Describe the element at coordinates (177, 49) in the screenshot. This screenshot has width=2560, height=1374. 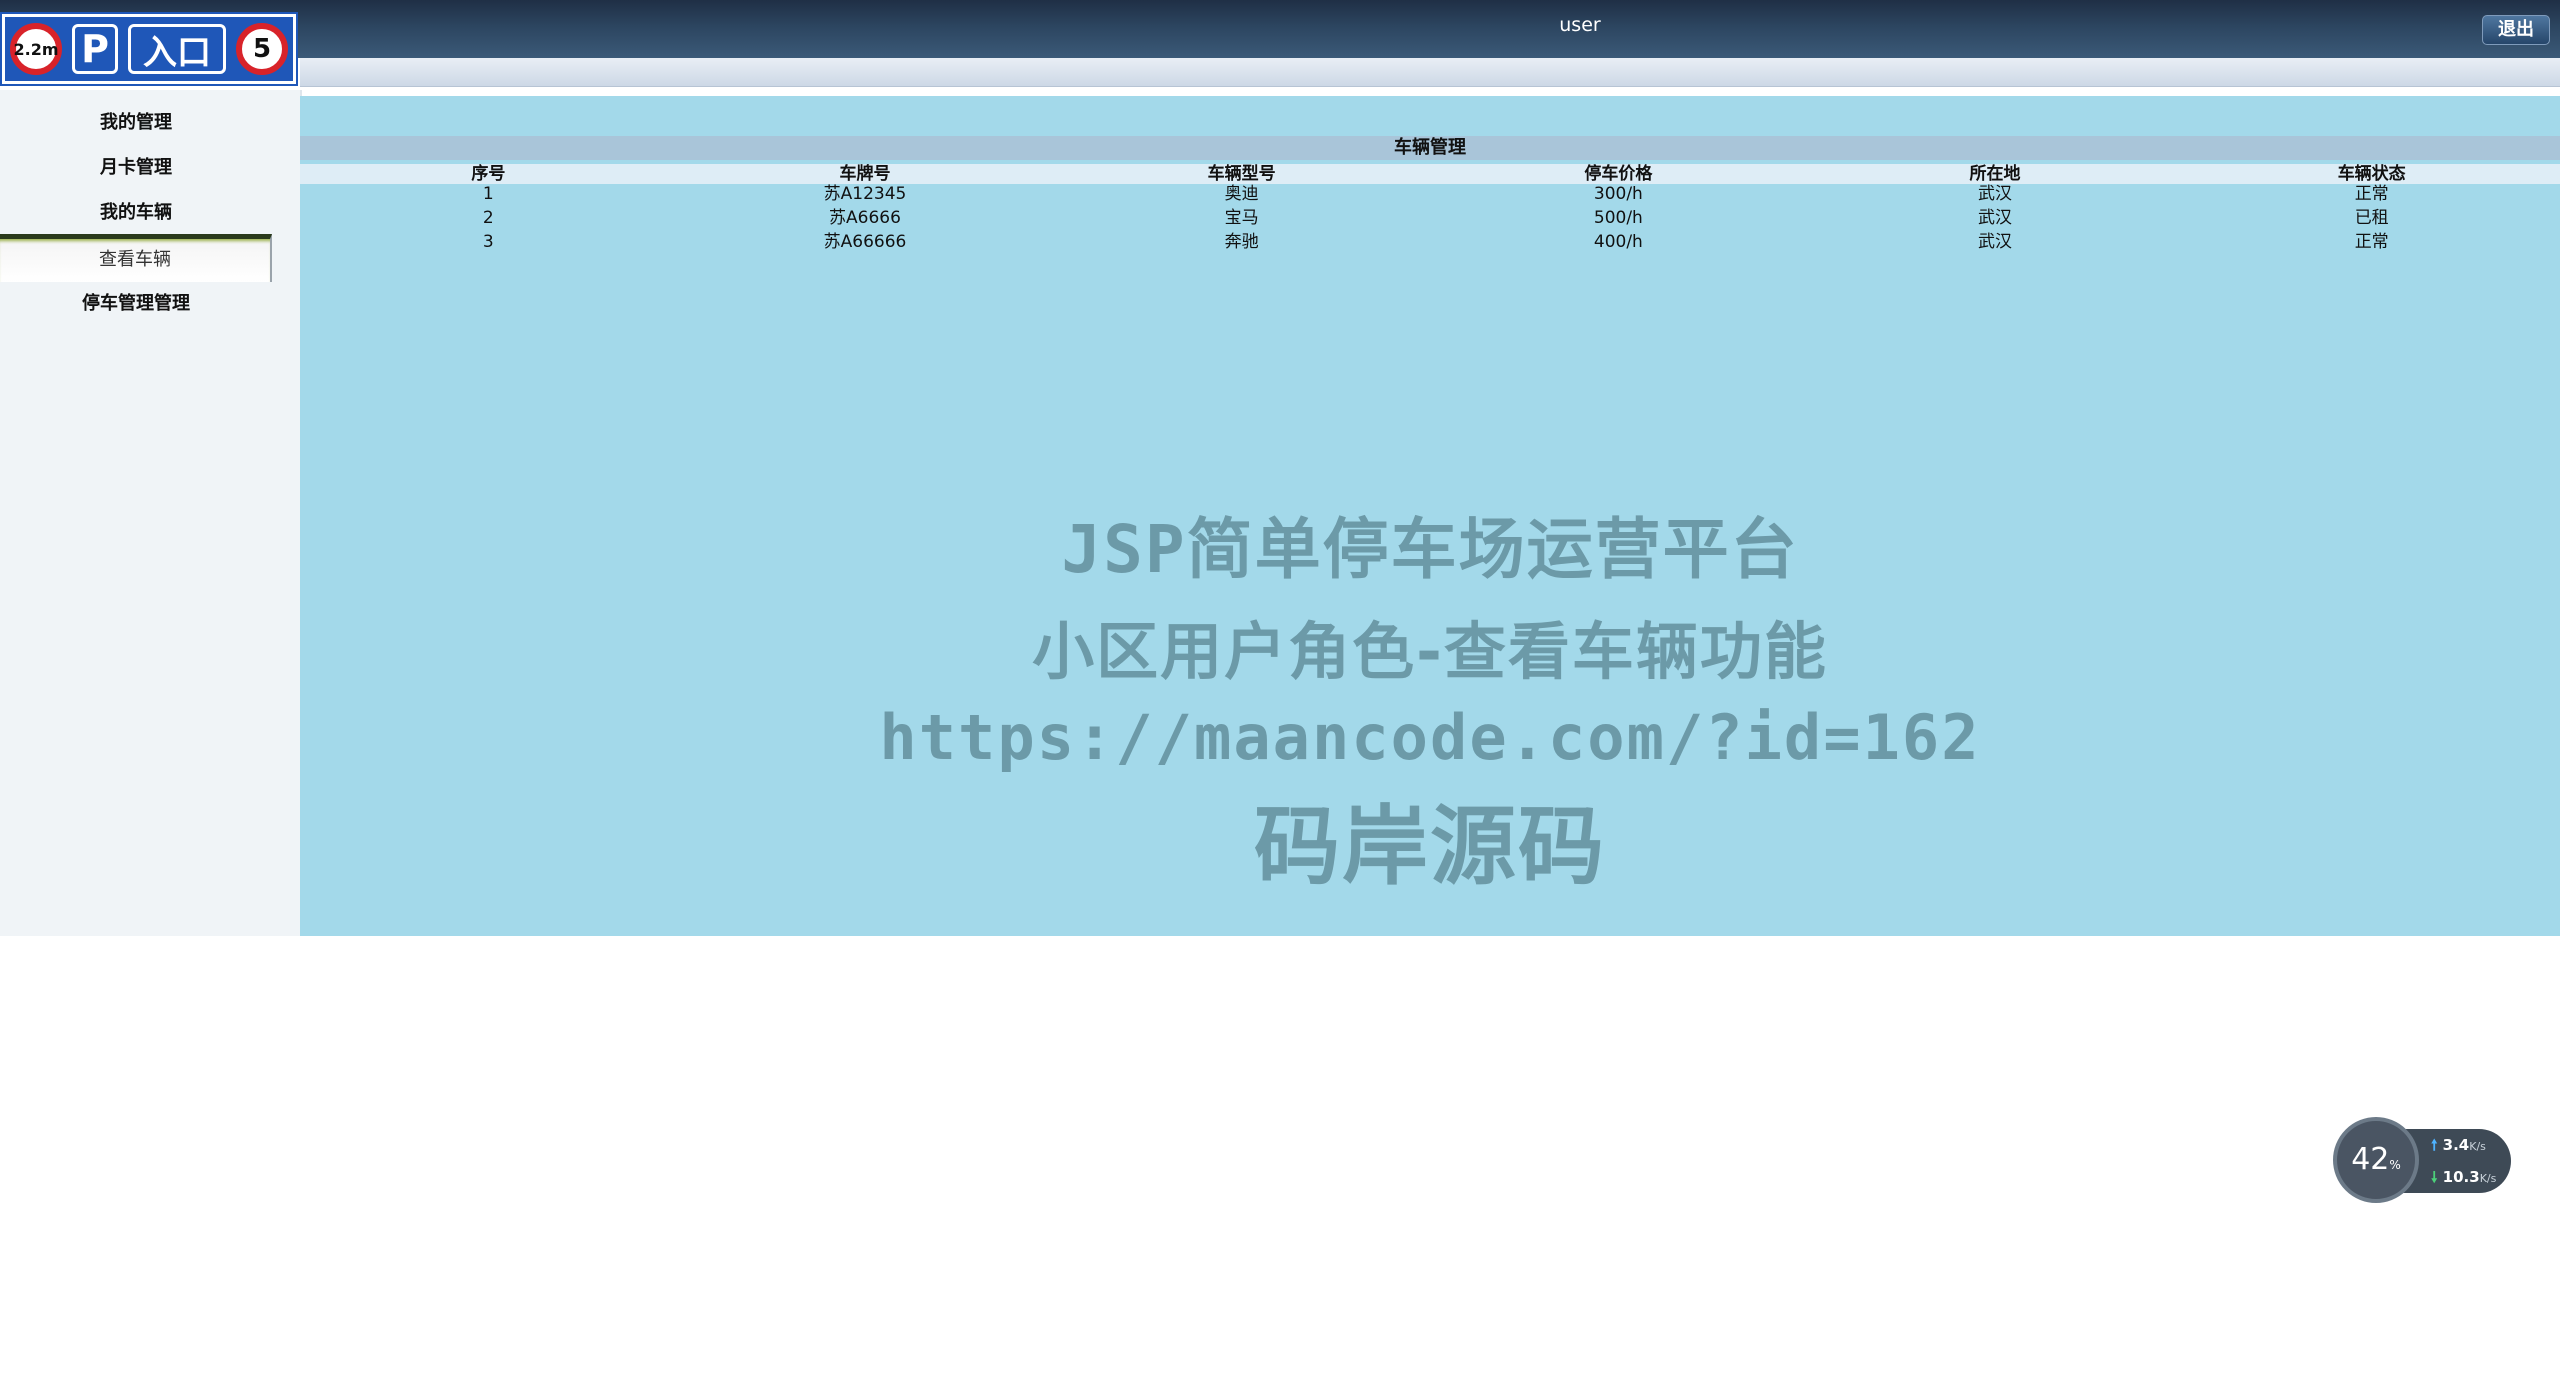
I see `entrance-sign: 入口` at that location.